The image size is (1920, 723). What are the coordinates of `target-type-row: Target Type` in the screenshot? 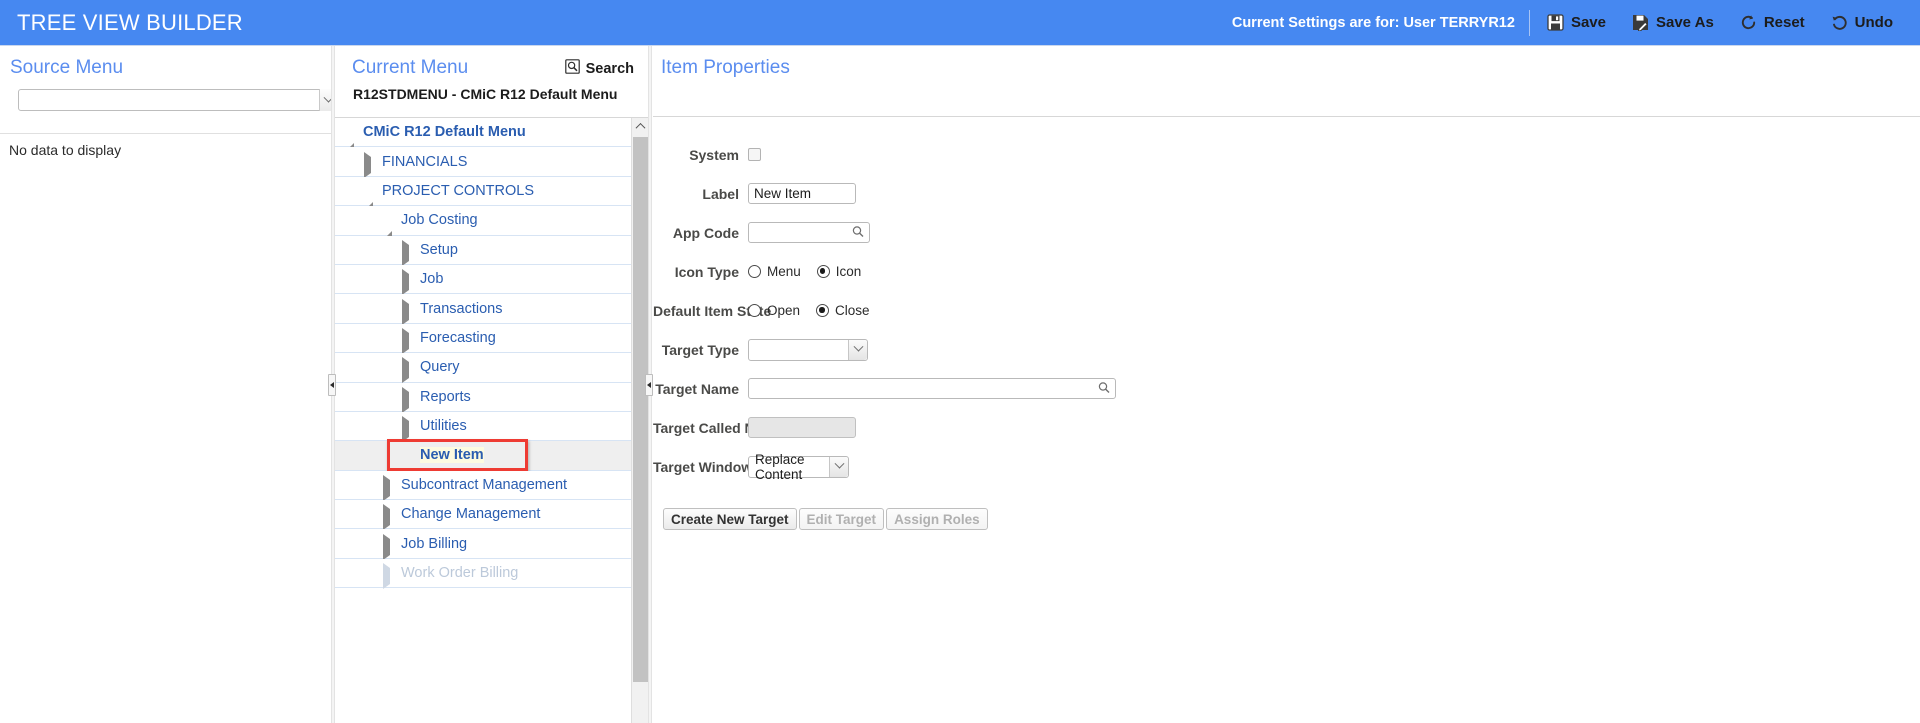 It's located at (1286, 349).